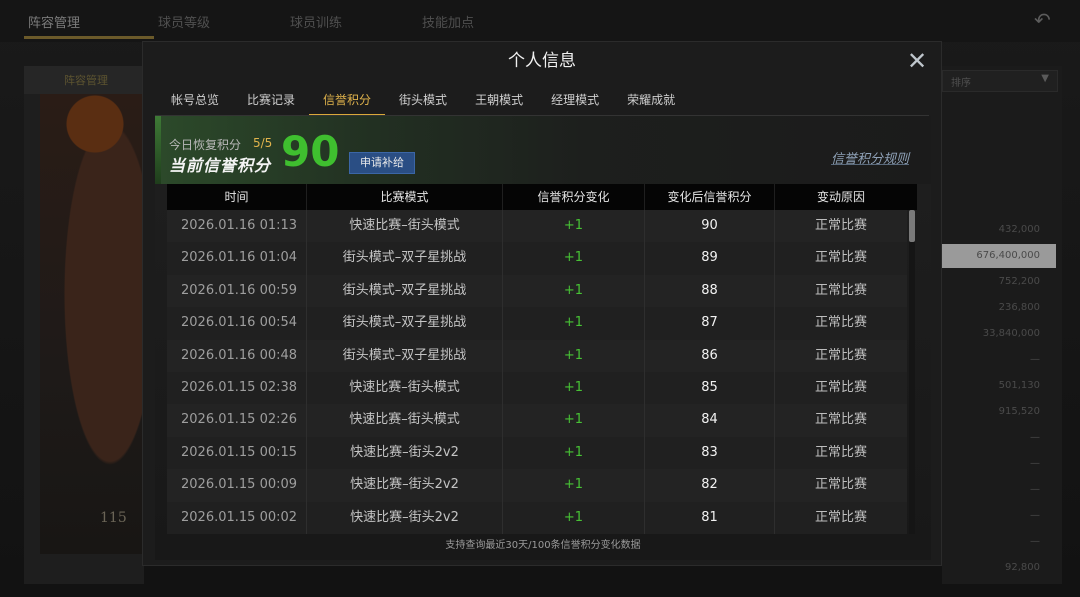  Describe the element at coordinates (54, 21) in the screenshot. I see `background-tab: 阵容管理` at that location.